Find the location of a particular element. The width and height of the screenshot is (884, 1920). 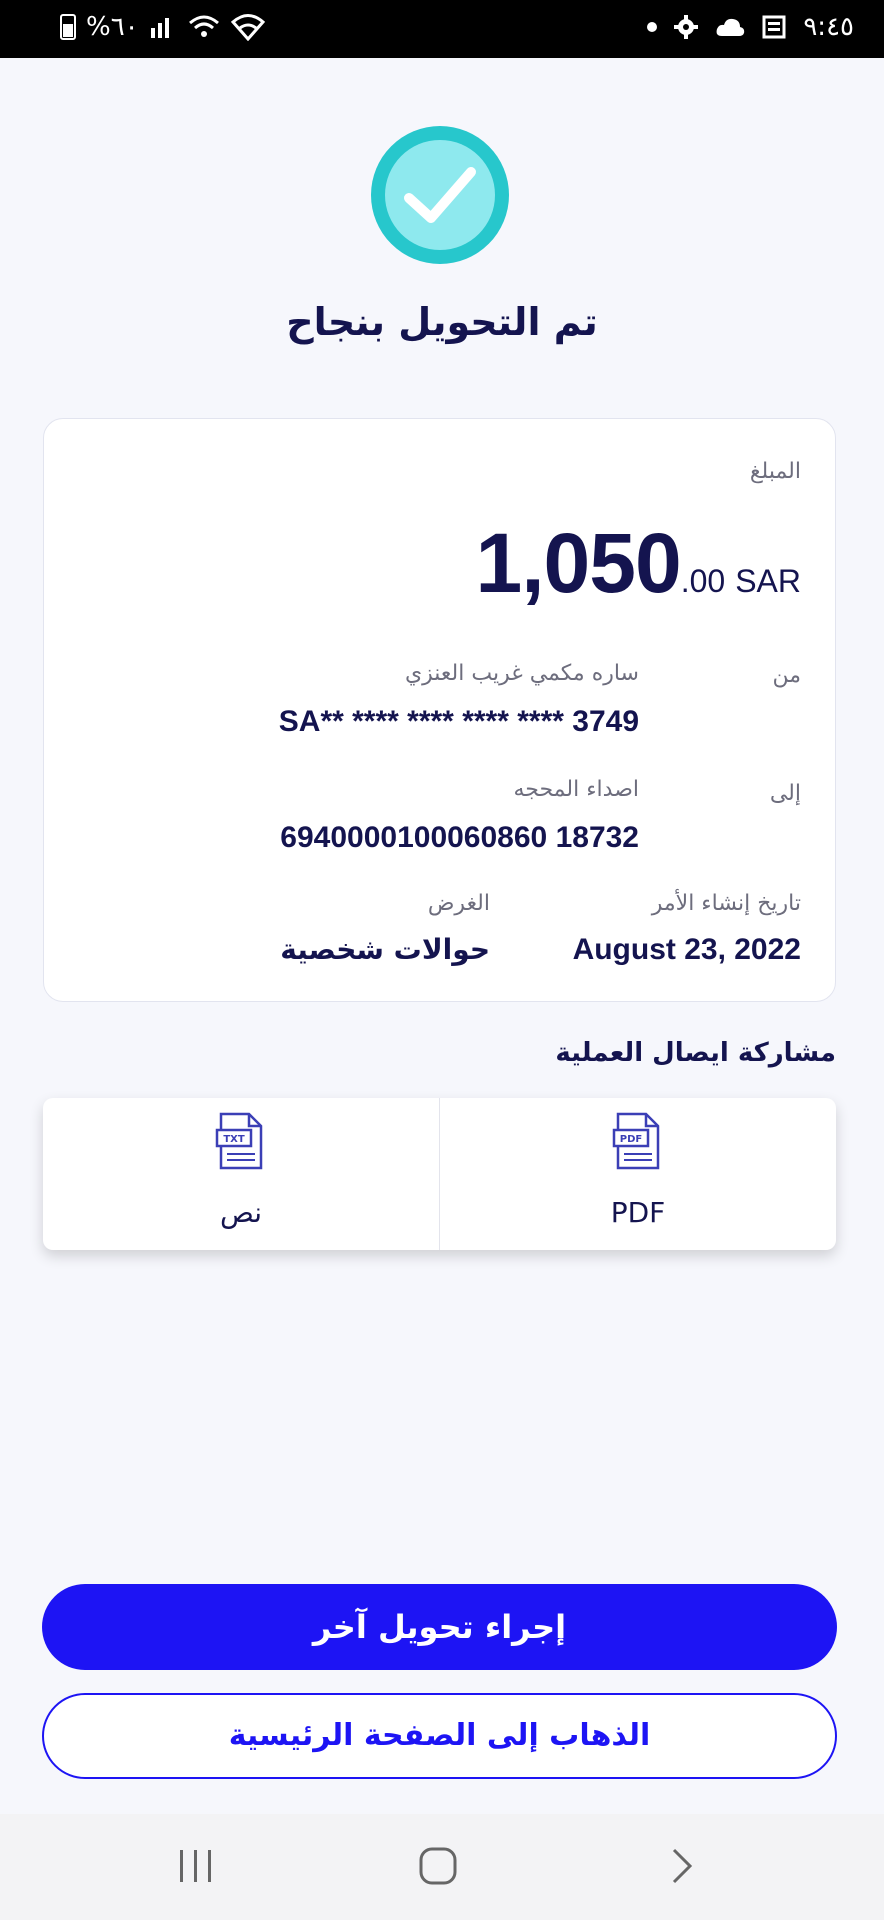

go-home-button: الذهاب إلى الصفحة الرئيسية is located at coordinates (439, 1736).